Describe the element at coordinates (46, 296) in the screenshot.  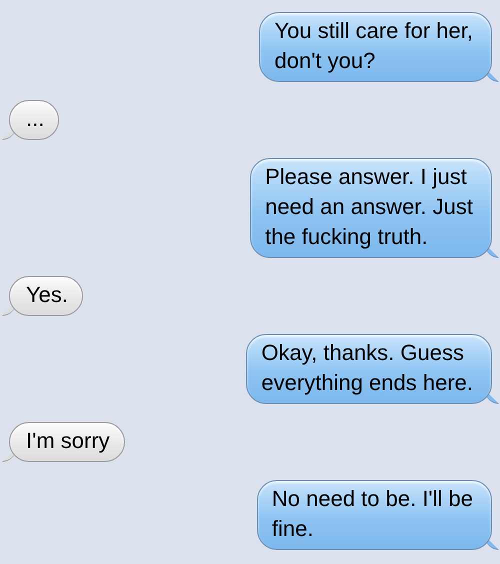
I see `message-bubble: Yes.` at that location.